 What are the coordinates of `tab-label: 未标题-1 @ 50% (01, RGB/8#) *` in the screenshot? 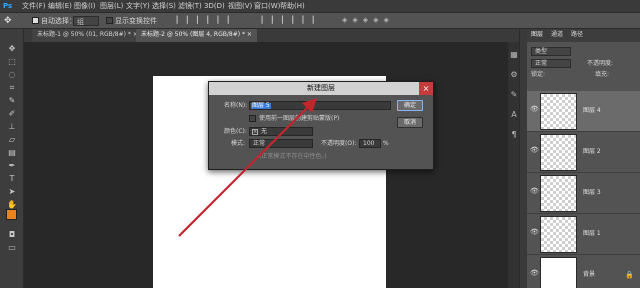 It's located at (84, 34).